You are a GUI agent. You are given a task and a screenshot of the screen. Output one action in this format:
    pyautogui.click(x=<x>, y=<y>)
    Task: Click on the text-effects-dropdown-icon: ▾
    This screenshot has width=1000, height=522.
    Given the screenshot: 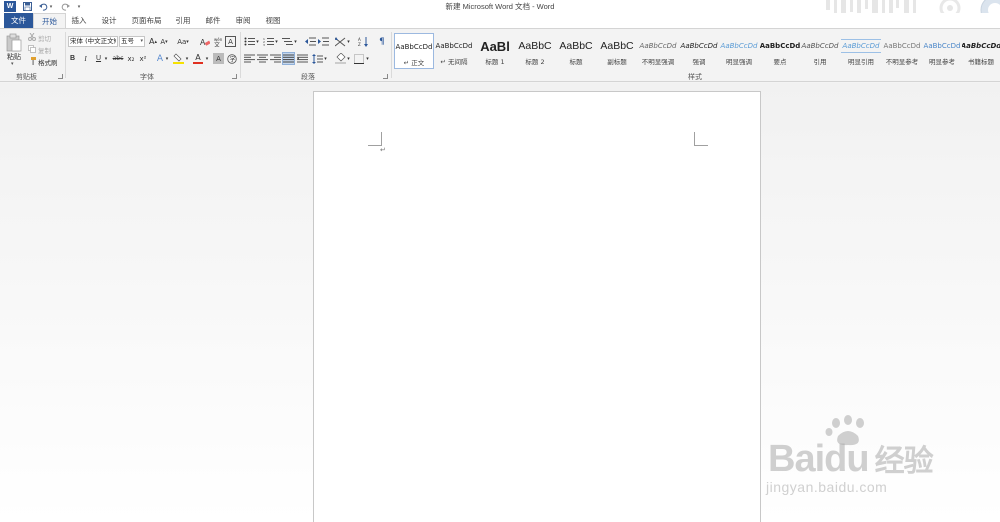 What is the action you would take?
    pyautogui.click(x=167, y=58)
    